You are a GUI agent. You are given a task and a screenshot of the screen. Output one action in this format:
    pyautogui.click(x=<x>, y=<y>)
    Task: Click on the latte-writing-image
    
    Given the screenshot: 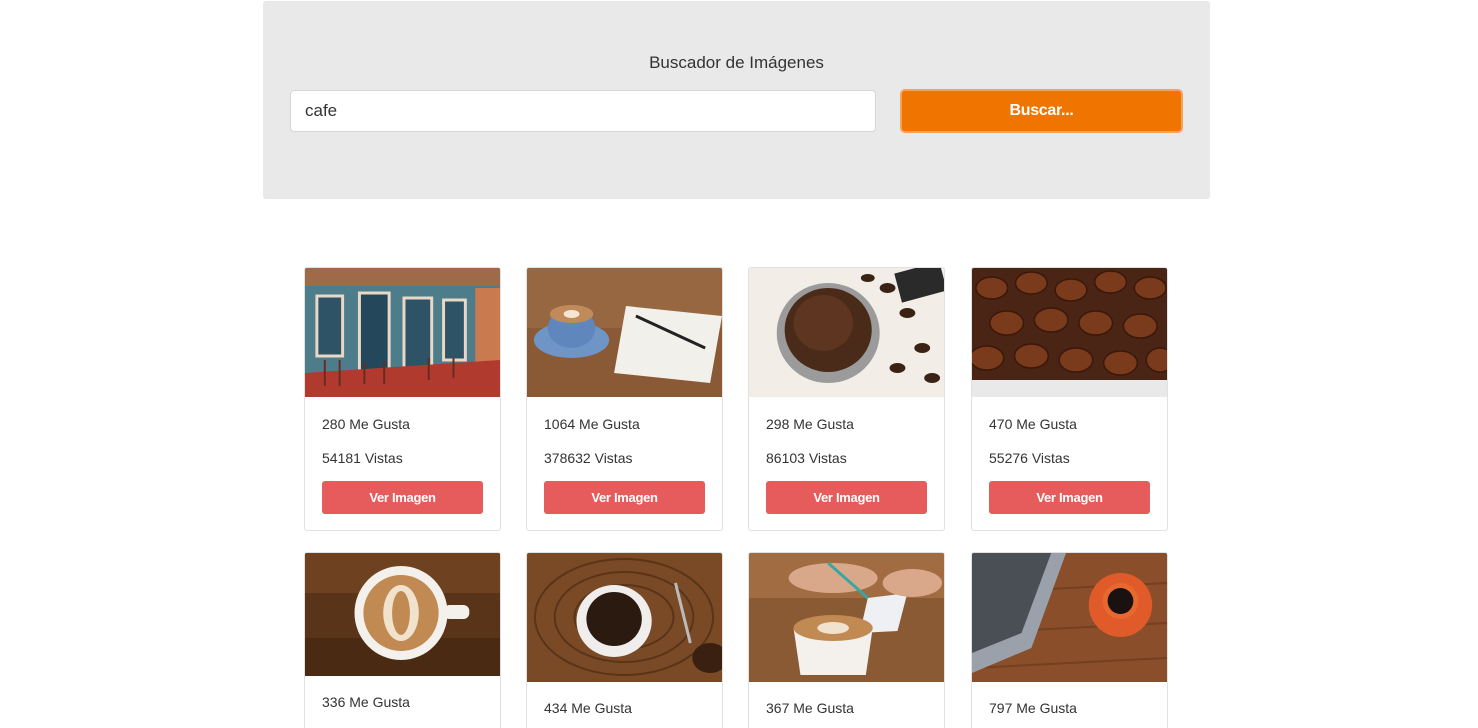 What is the action you would take?
    pyautogui.click(x=846, y=617)
    